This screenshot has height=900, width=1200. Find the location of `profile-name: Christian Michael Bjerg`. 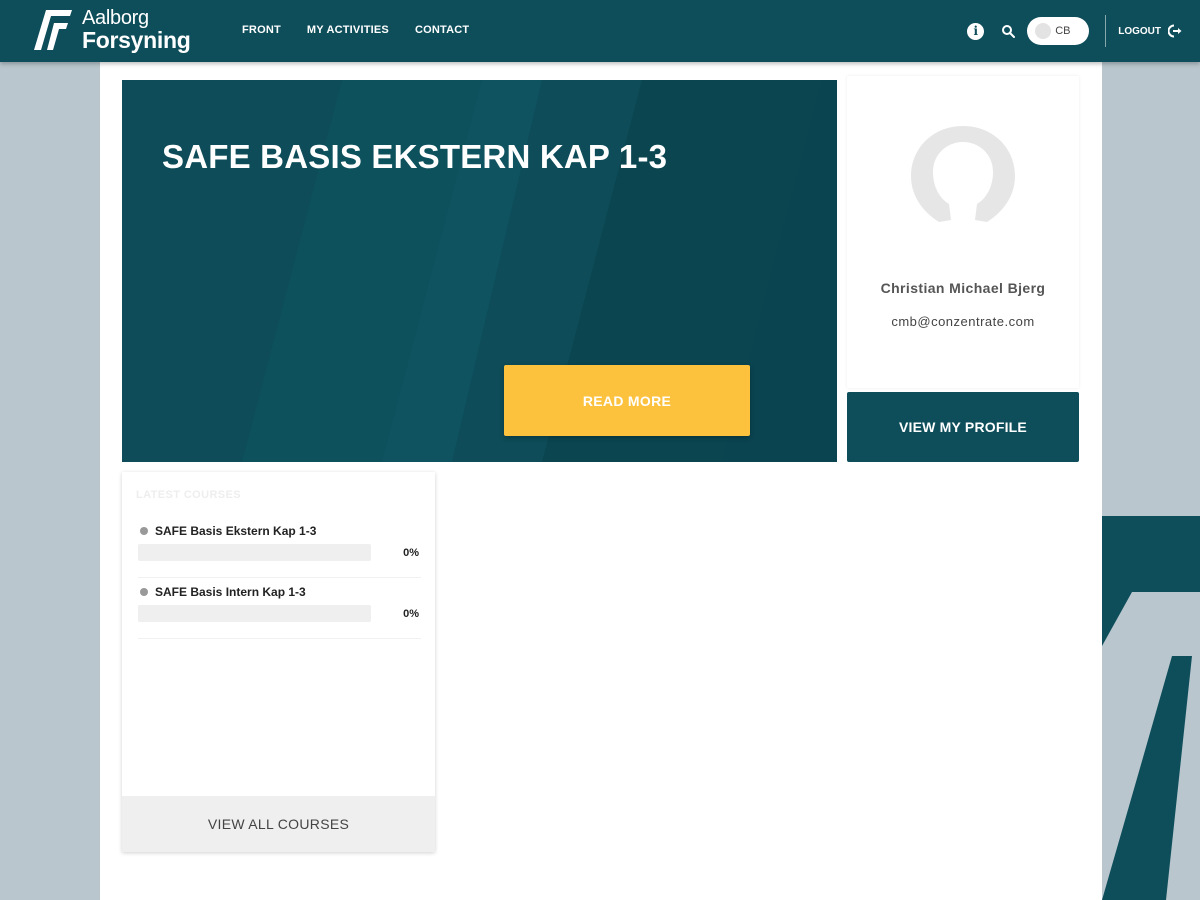

profile-name: Christian Michael Bjerg is located at coordinates (963, 288).